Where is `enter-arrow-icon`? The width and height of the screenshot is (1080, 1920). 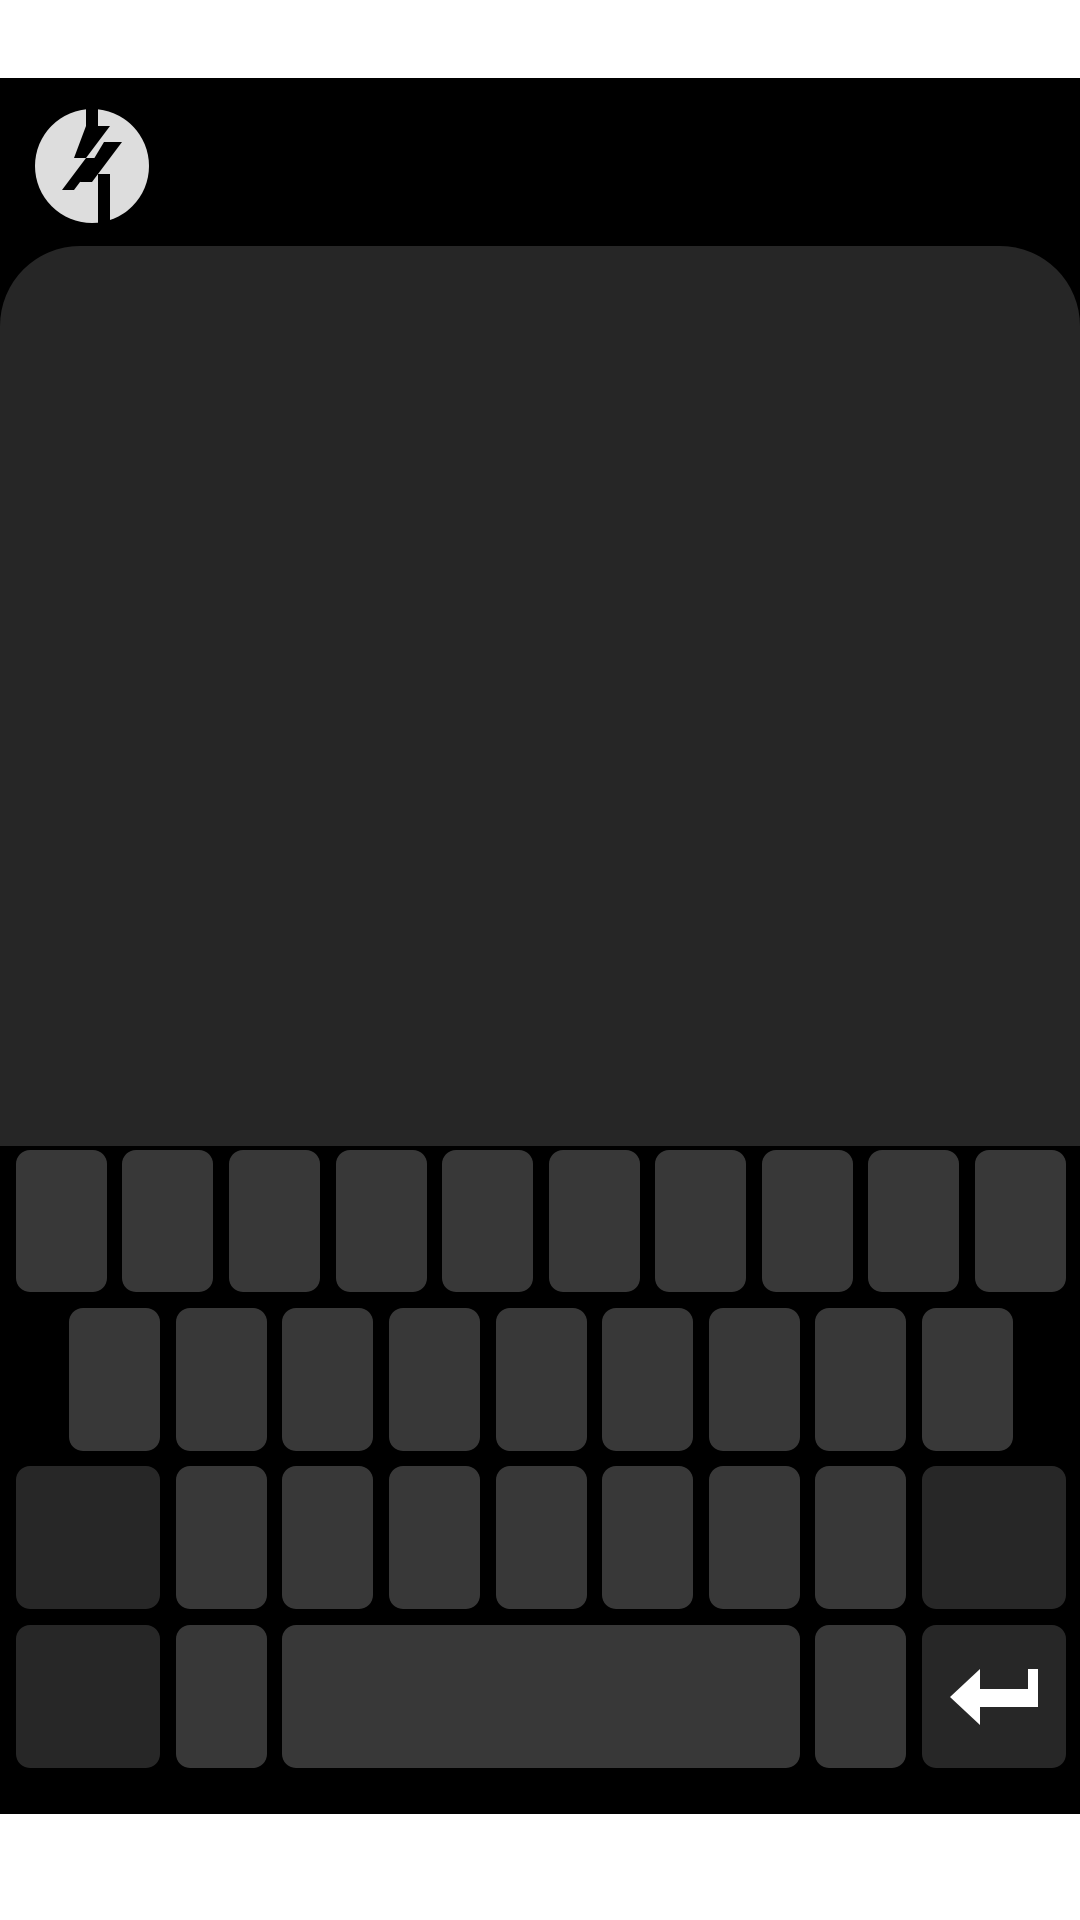
enter-arrow-icon is located at coordinates (994, 1697).